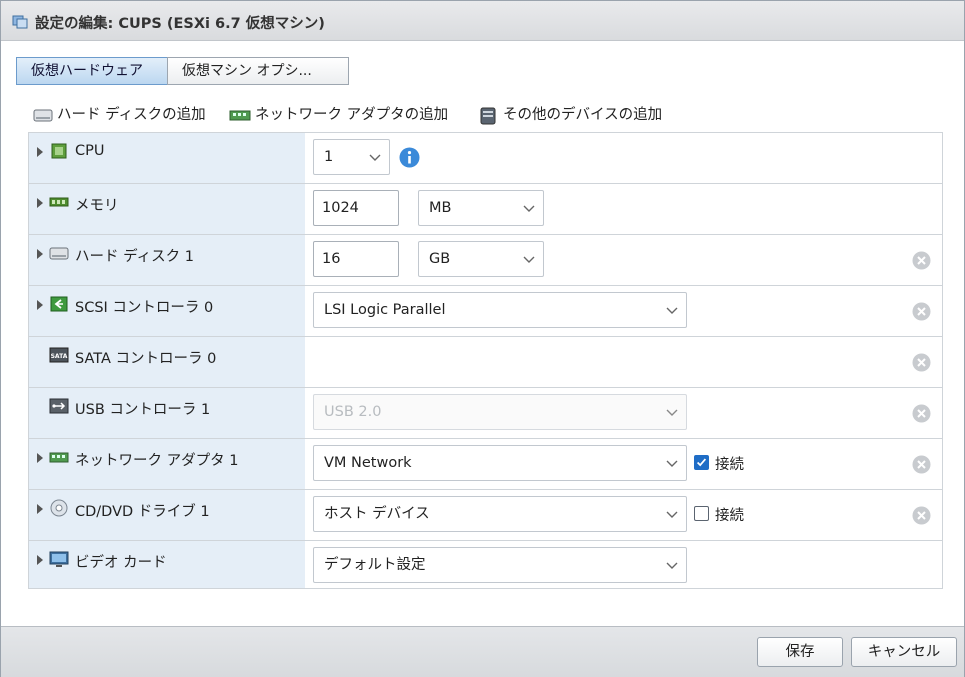  What do you see at coordinates (481, 259) in the screenshot?
I see `disk-unit-select: GB` at bounding box center [481, 259].